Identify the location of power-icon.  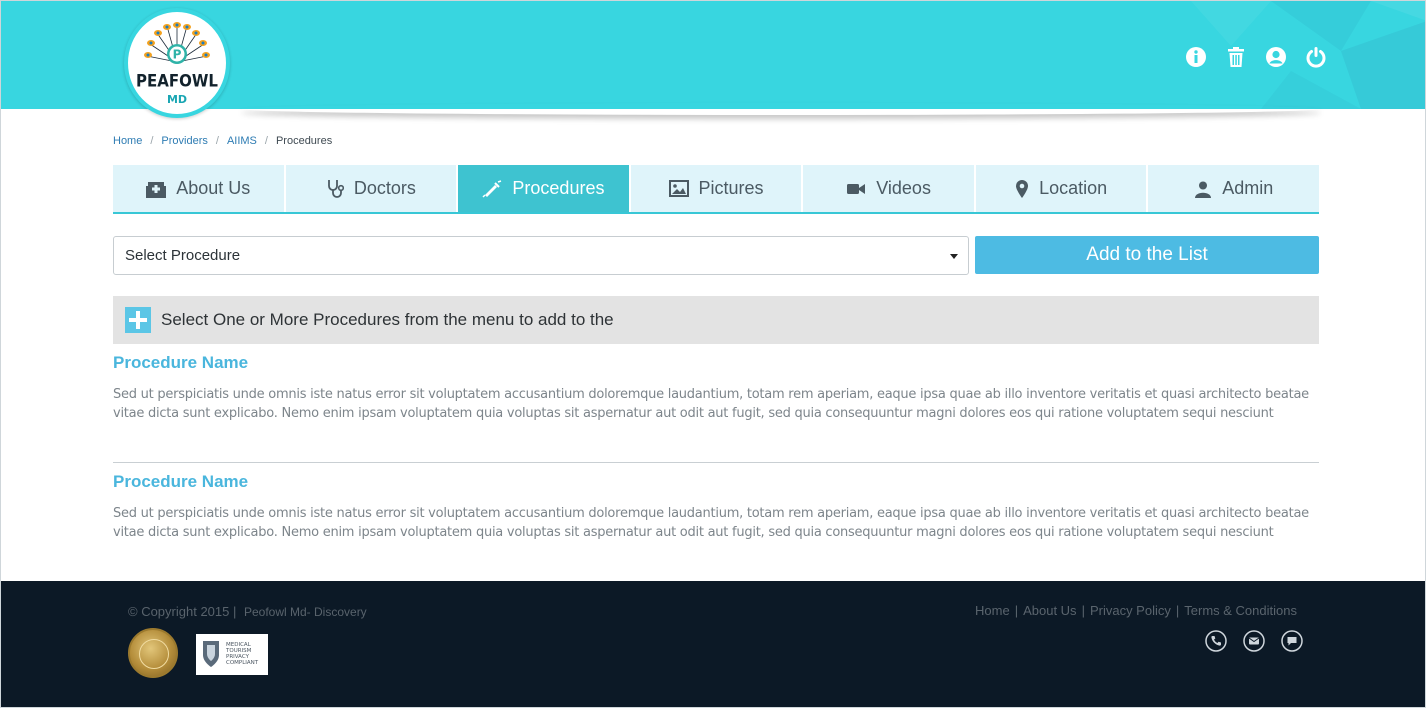
(1316, 57).